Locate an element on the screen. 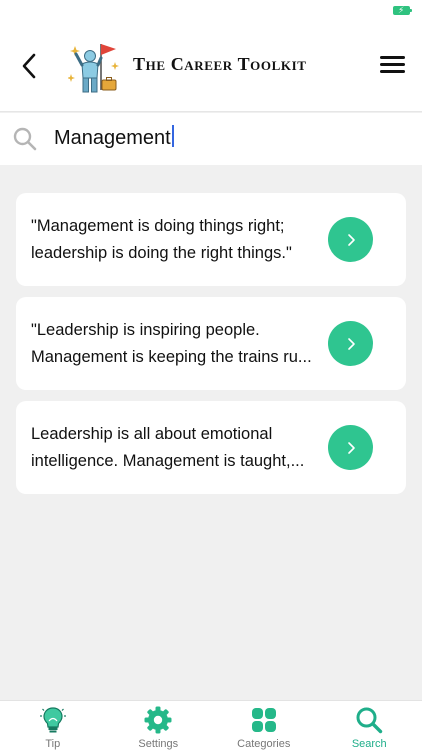 The height and width of the screenshot is (750, 422). text-caret is located at coordinates (172, 136).